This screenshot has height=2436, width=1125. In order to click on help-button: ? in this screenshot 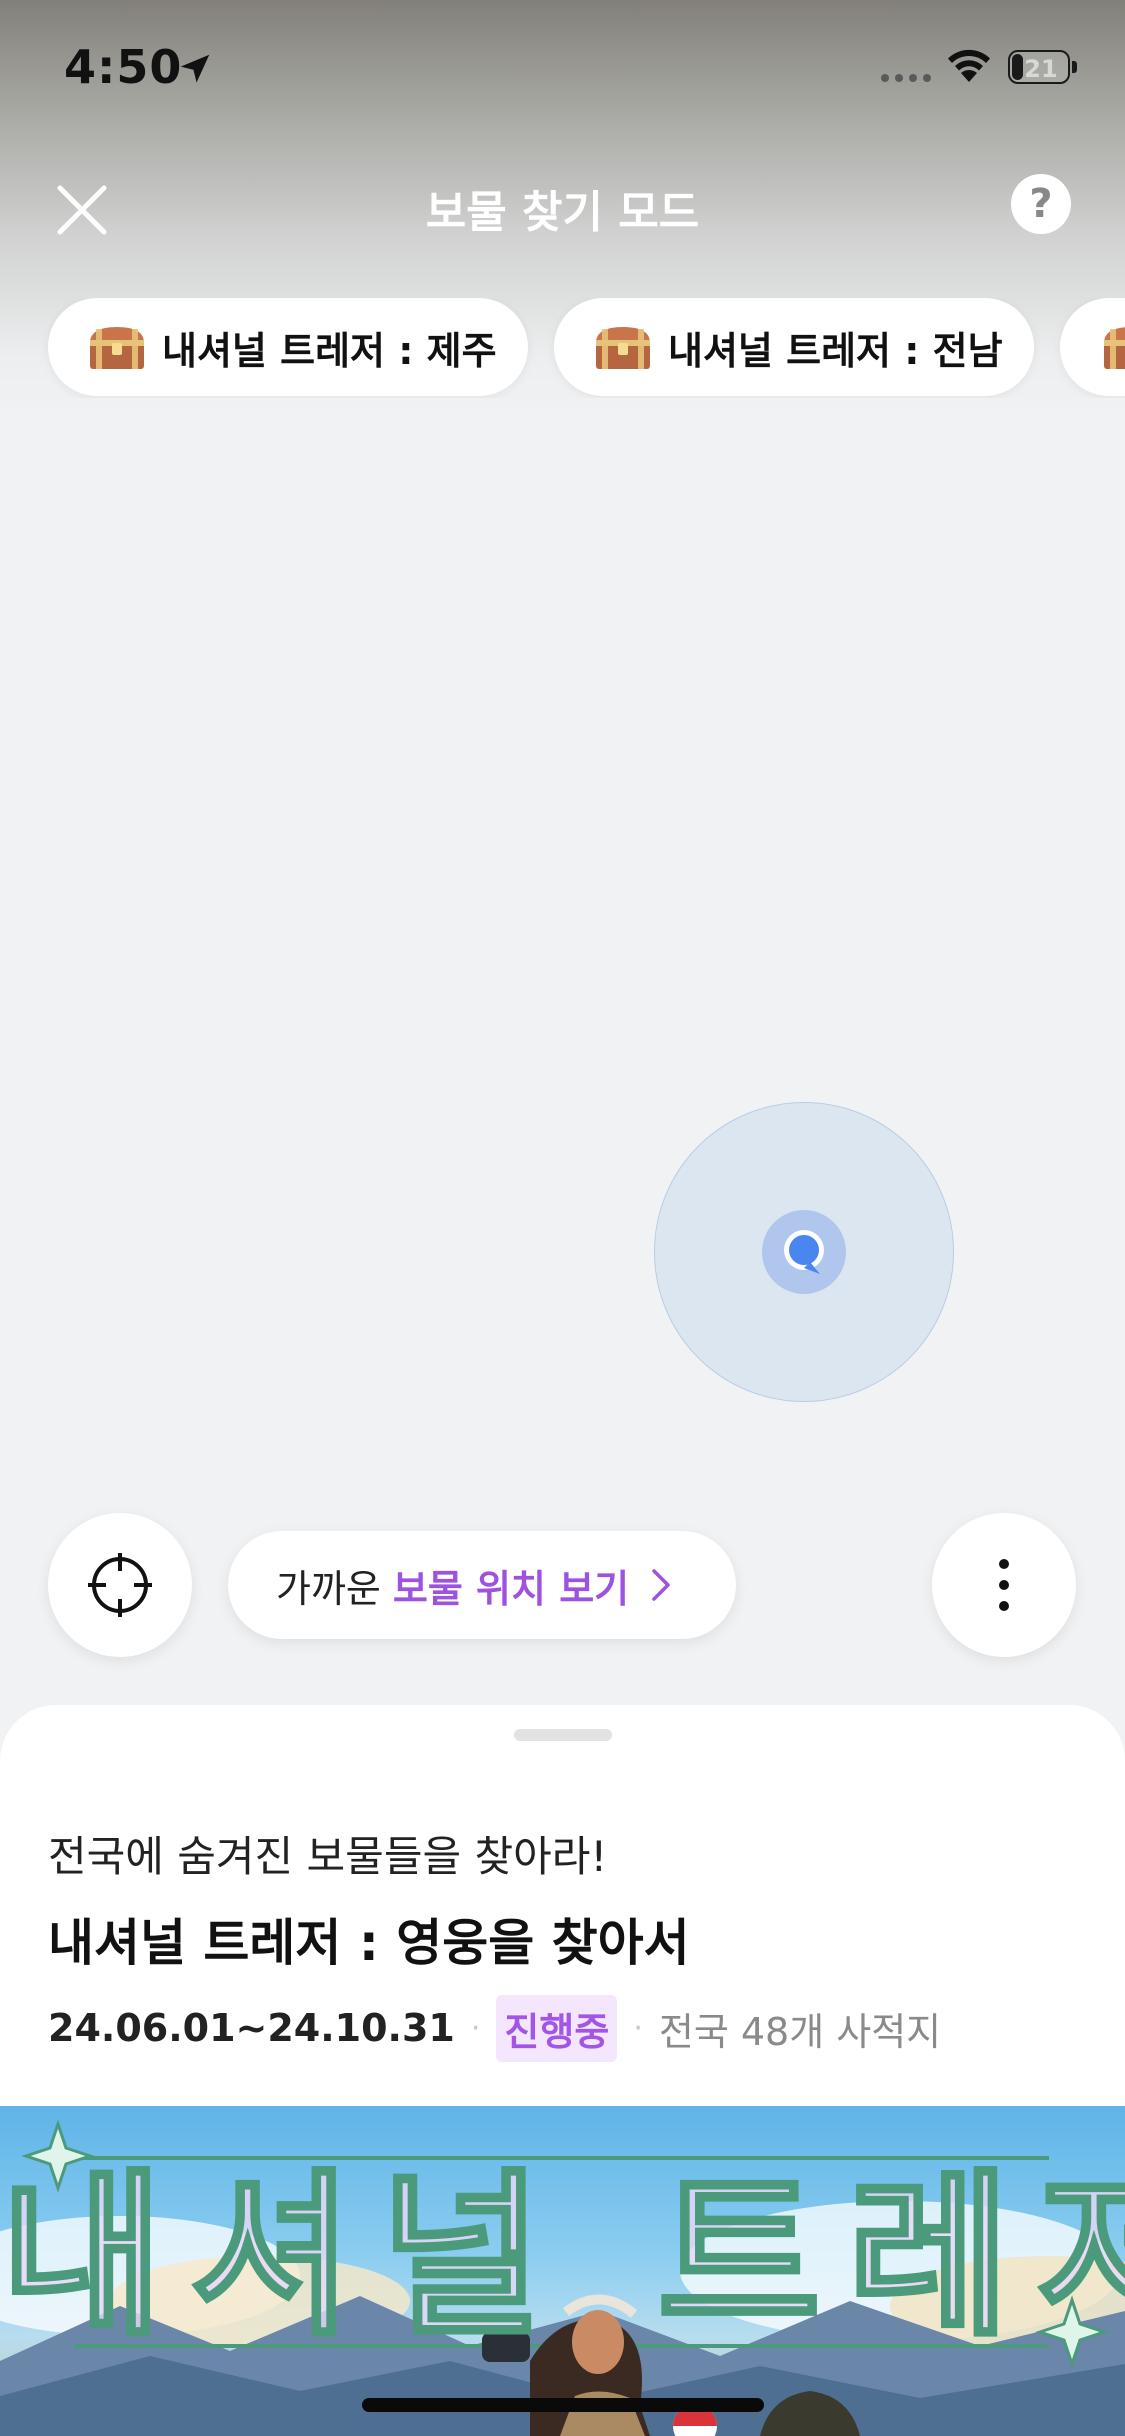, I will do `click(1041, 204)`.